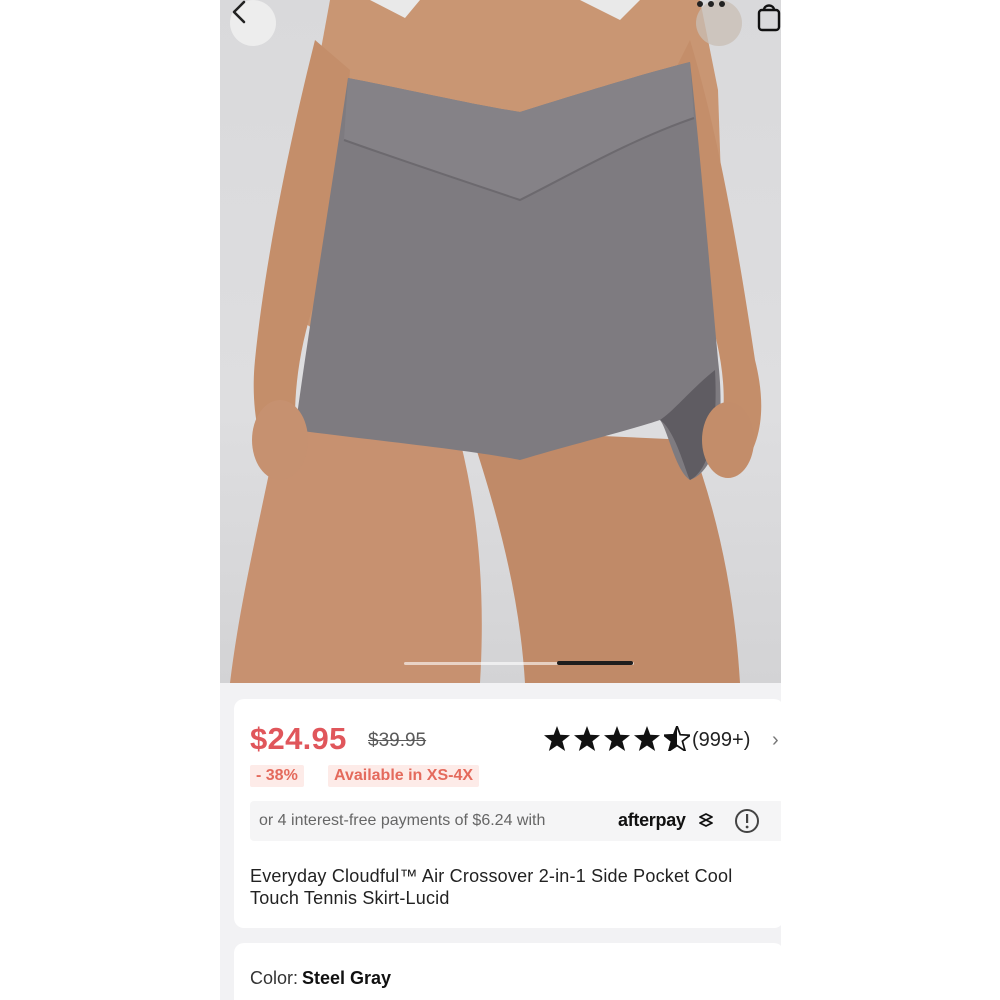  Describe the element at coordinates (711, 4) in the screenshot. I see `more-dots-icon` at that location.